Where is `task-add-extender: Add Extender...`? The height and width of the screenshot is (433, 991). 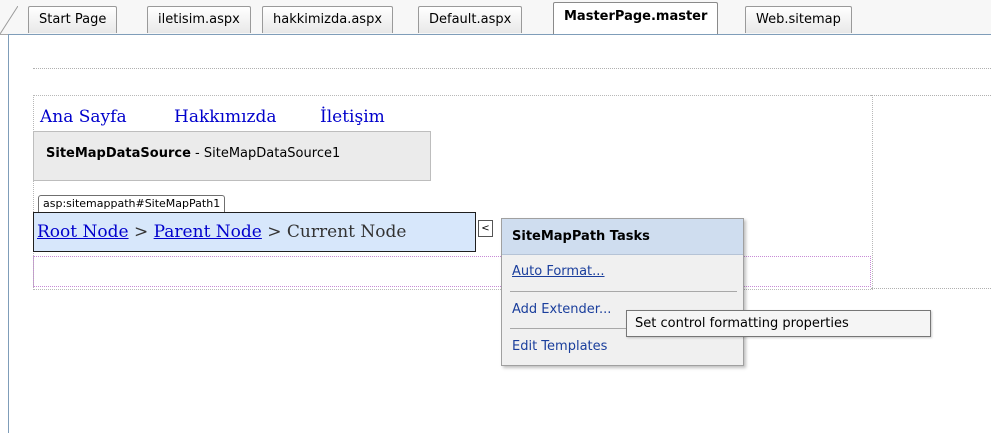
task-add-extender: Add Extender... is located at coordinates (561, 309).